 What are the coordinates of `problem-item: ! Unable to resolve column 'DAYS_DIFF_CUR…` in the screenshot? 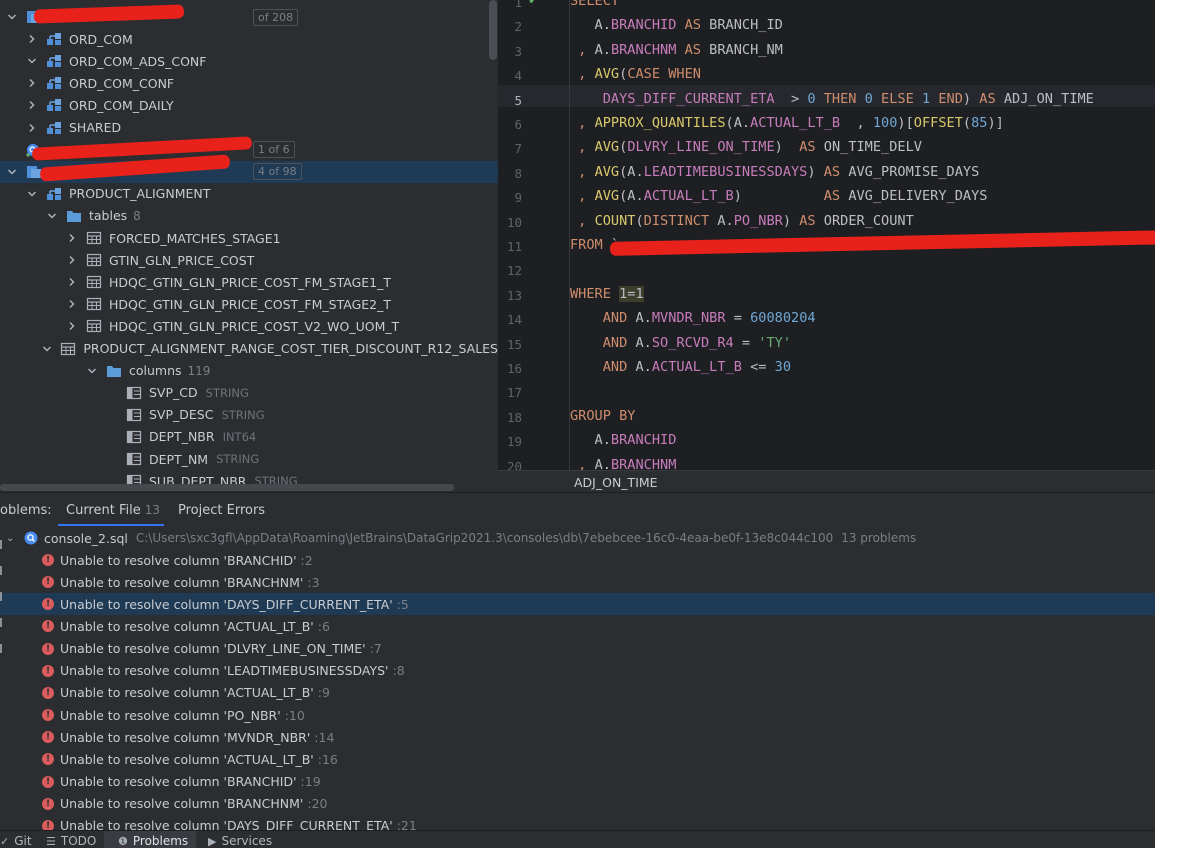 It's located at (577, 604).